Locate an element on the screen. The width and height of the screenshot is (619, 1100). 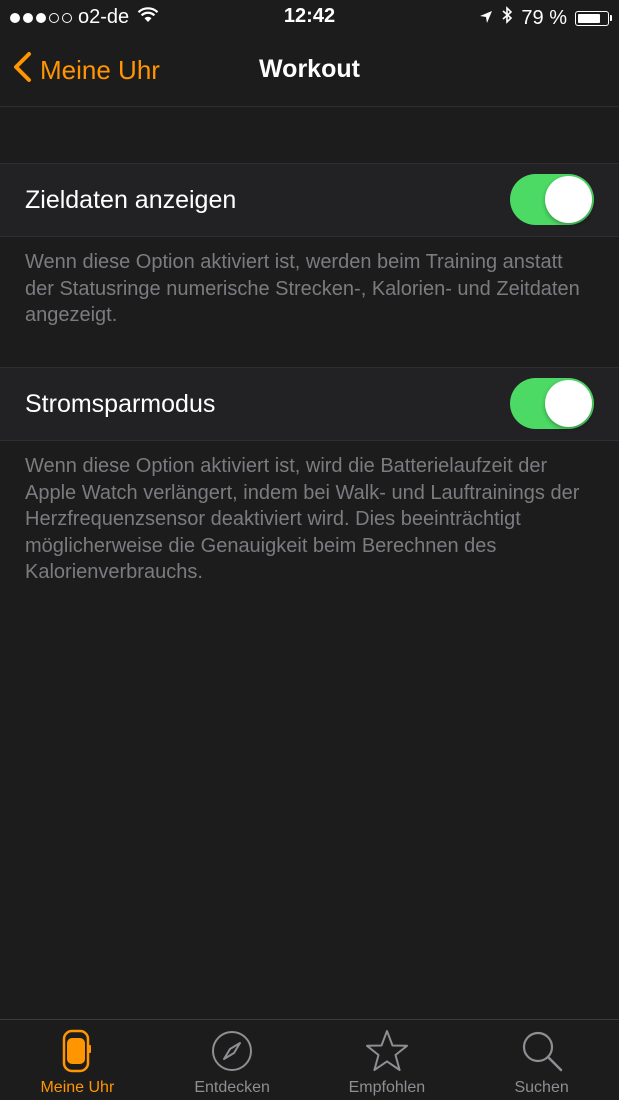
page-title: Workout is located at coordinates (309, 69).